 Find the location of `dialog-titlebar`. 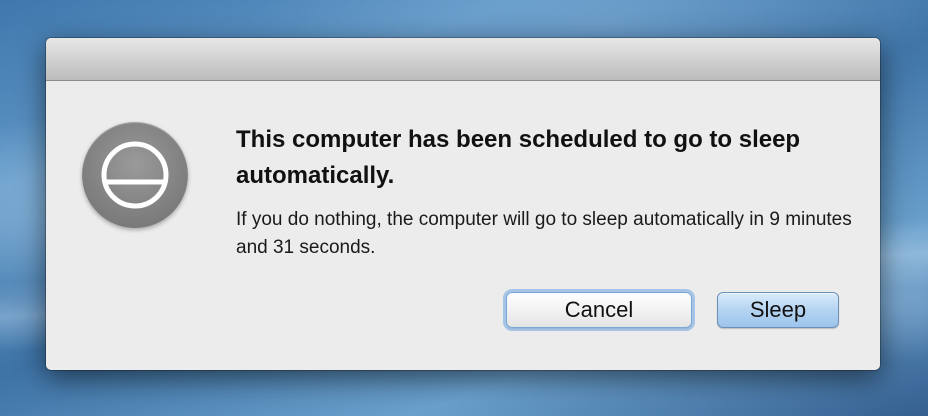

dialog-titlebar is located at coordinates (463, 59).